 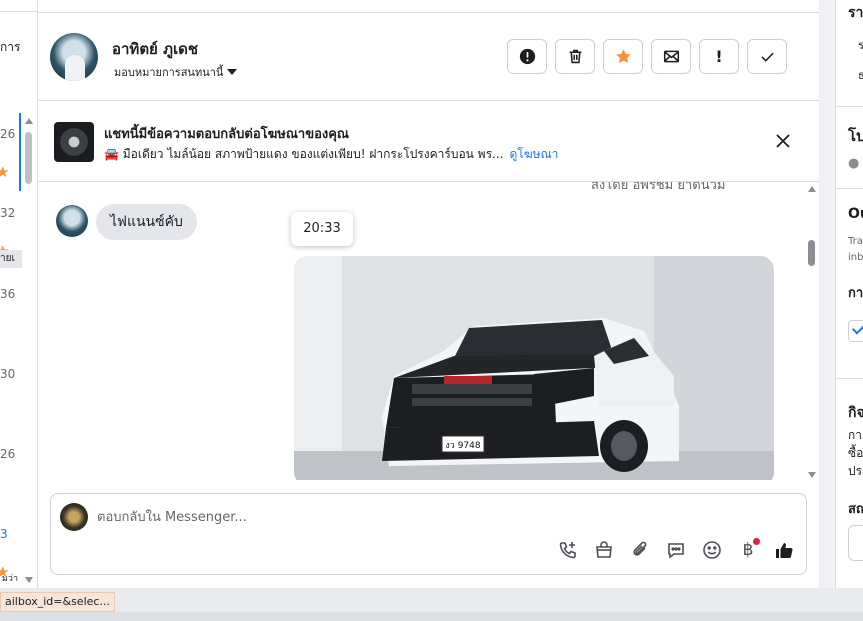 I want to click on chevron-down-icon, so click(x=232, y=72).